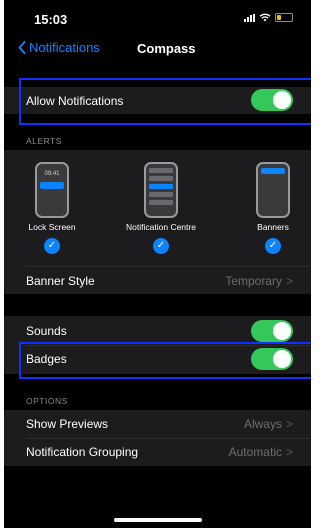  What do you see at coordinates (52, 185) in the screenshot?
I see `lock-screen-preview-banner` at bounding box center [52, 185].